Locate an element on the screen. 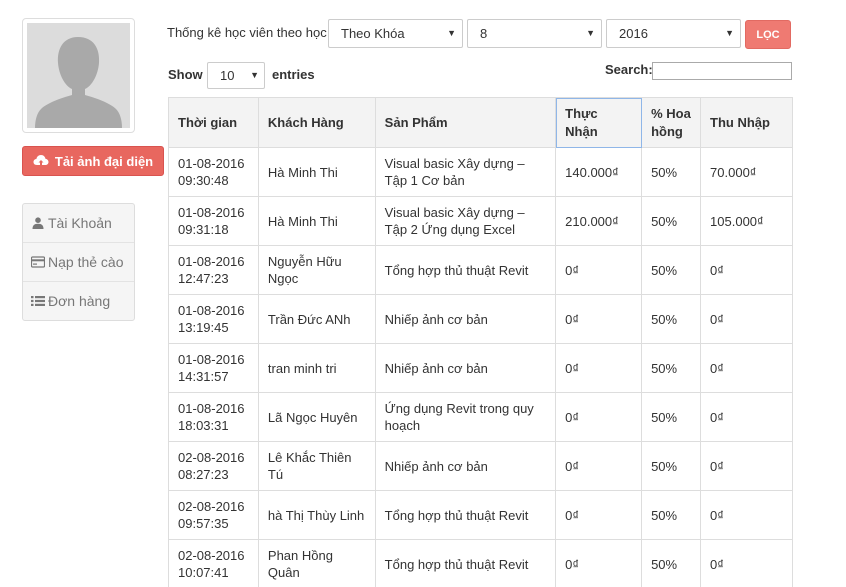 The width and height of the screenshot is (846, 587). cell-time: 01-08-2016 18:03:31 is located at coordinates (213, 417).